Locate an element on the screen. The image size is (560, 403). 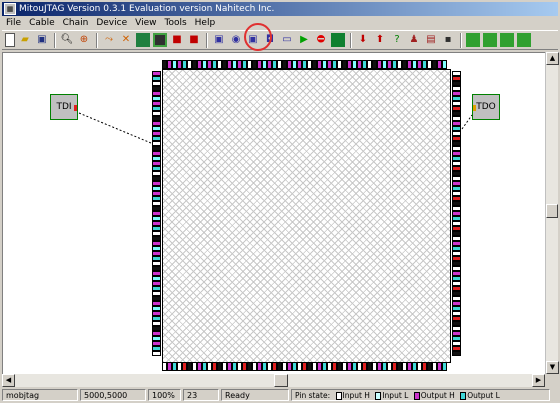
highlight-circle is located at coordinates (258, 37).